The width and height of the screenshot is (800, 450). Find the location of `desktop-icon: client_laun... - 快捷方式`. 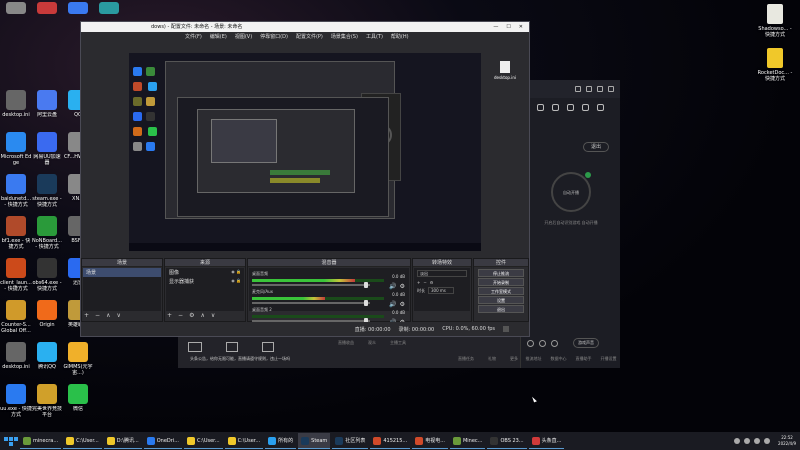

desktop-icon: client_laun... - 快捷方式 is located at coordinates (16, 275).